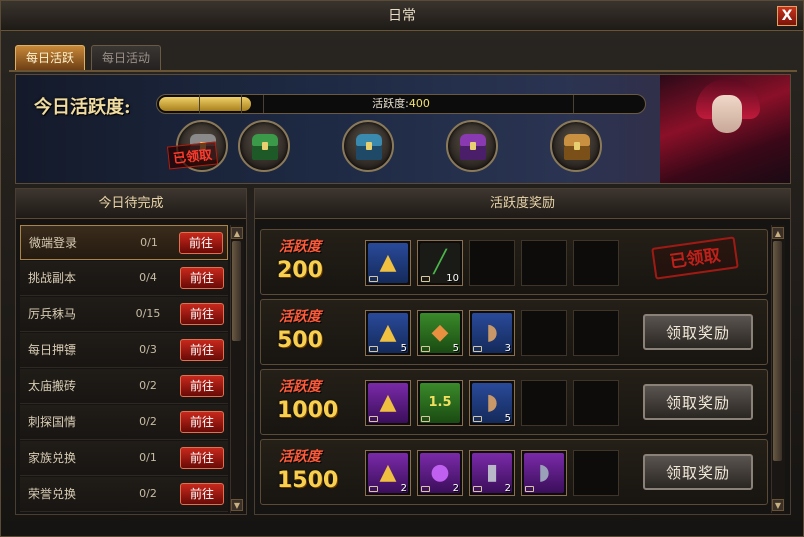 Image resolution: width=804 pixels, height=537 pixels. What do you see at coordinates (300, 340) in the screenshot?
I see `tier-points: 500` at bounding box center [300, 340].